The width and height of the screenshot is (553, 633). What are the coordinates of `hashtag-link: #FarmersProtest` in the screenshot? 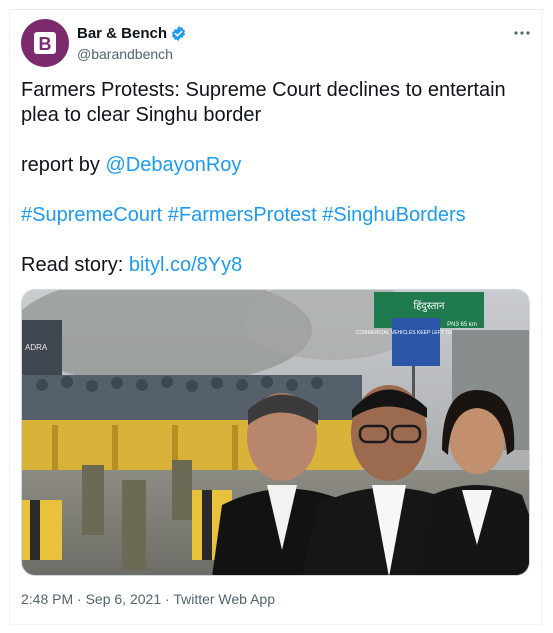 It's located at (242, 215).